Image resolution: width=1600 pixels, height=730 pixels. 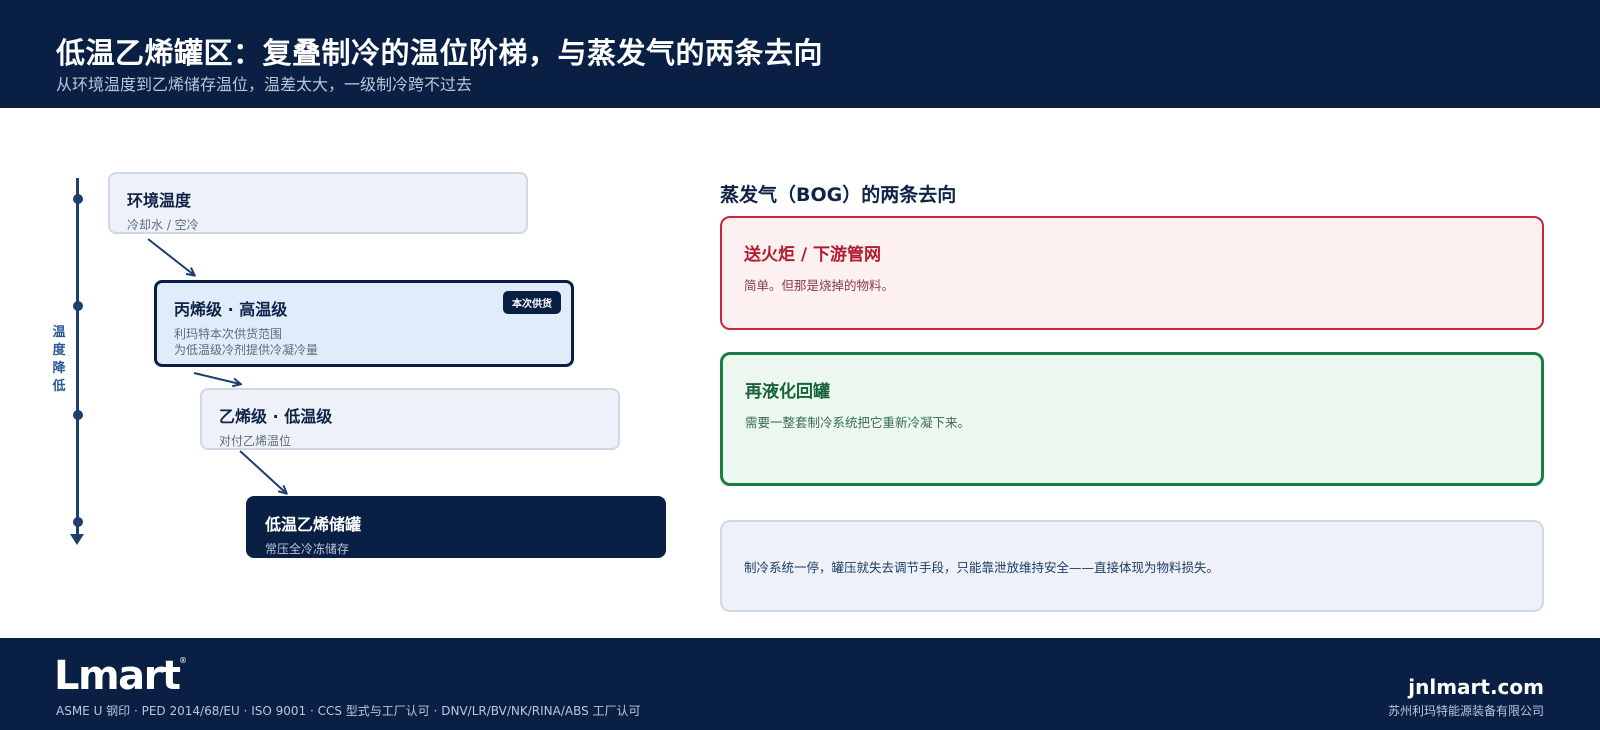 What do you see at coordinates (307, 549) in the screenshot?
I see `step-tank-desc: 常压全冷冻储存` at bounding box center [307, 549].